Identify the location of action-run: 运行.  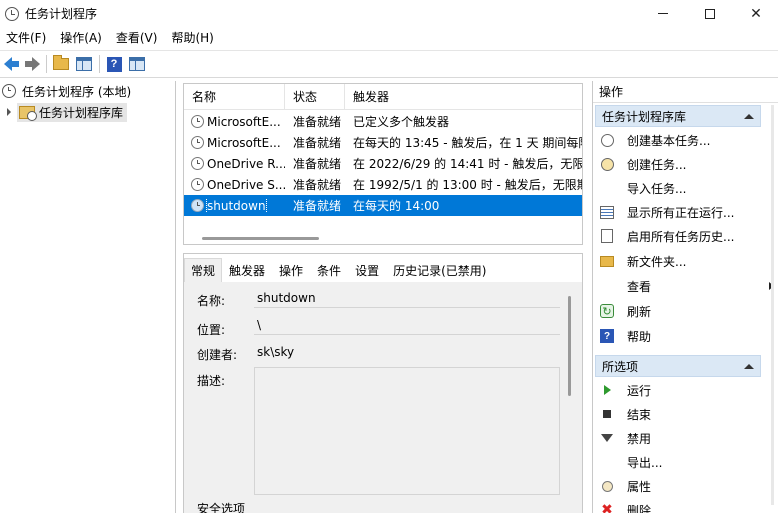
(684, 390).